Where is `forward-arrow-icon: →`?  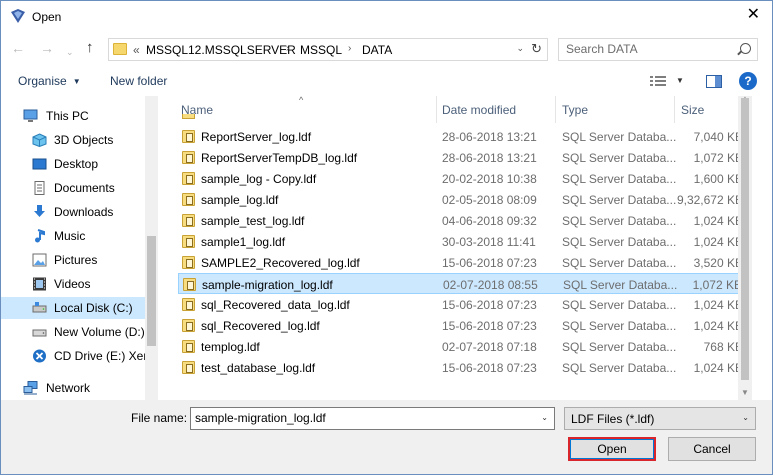 forward-arrow-icon: → is located at coordinates (47, 48).